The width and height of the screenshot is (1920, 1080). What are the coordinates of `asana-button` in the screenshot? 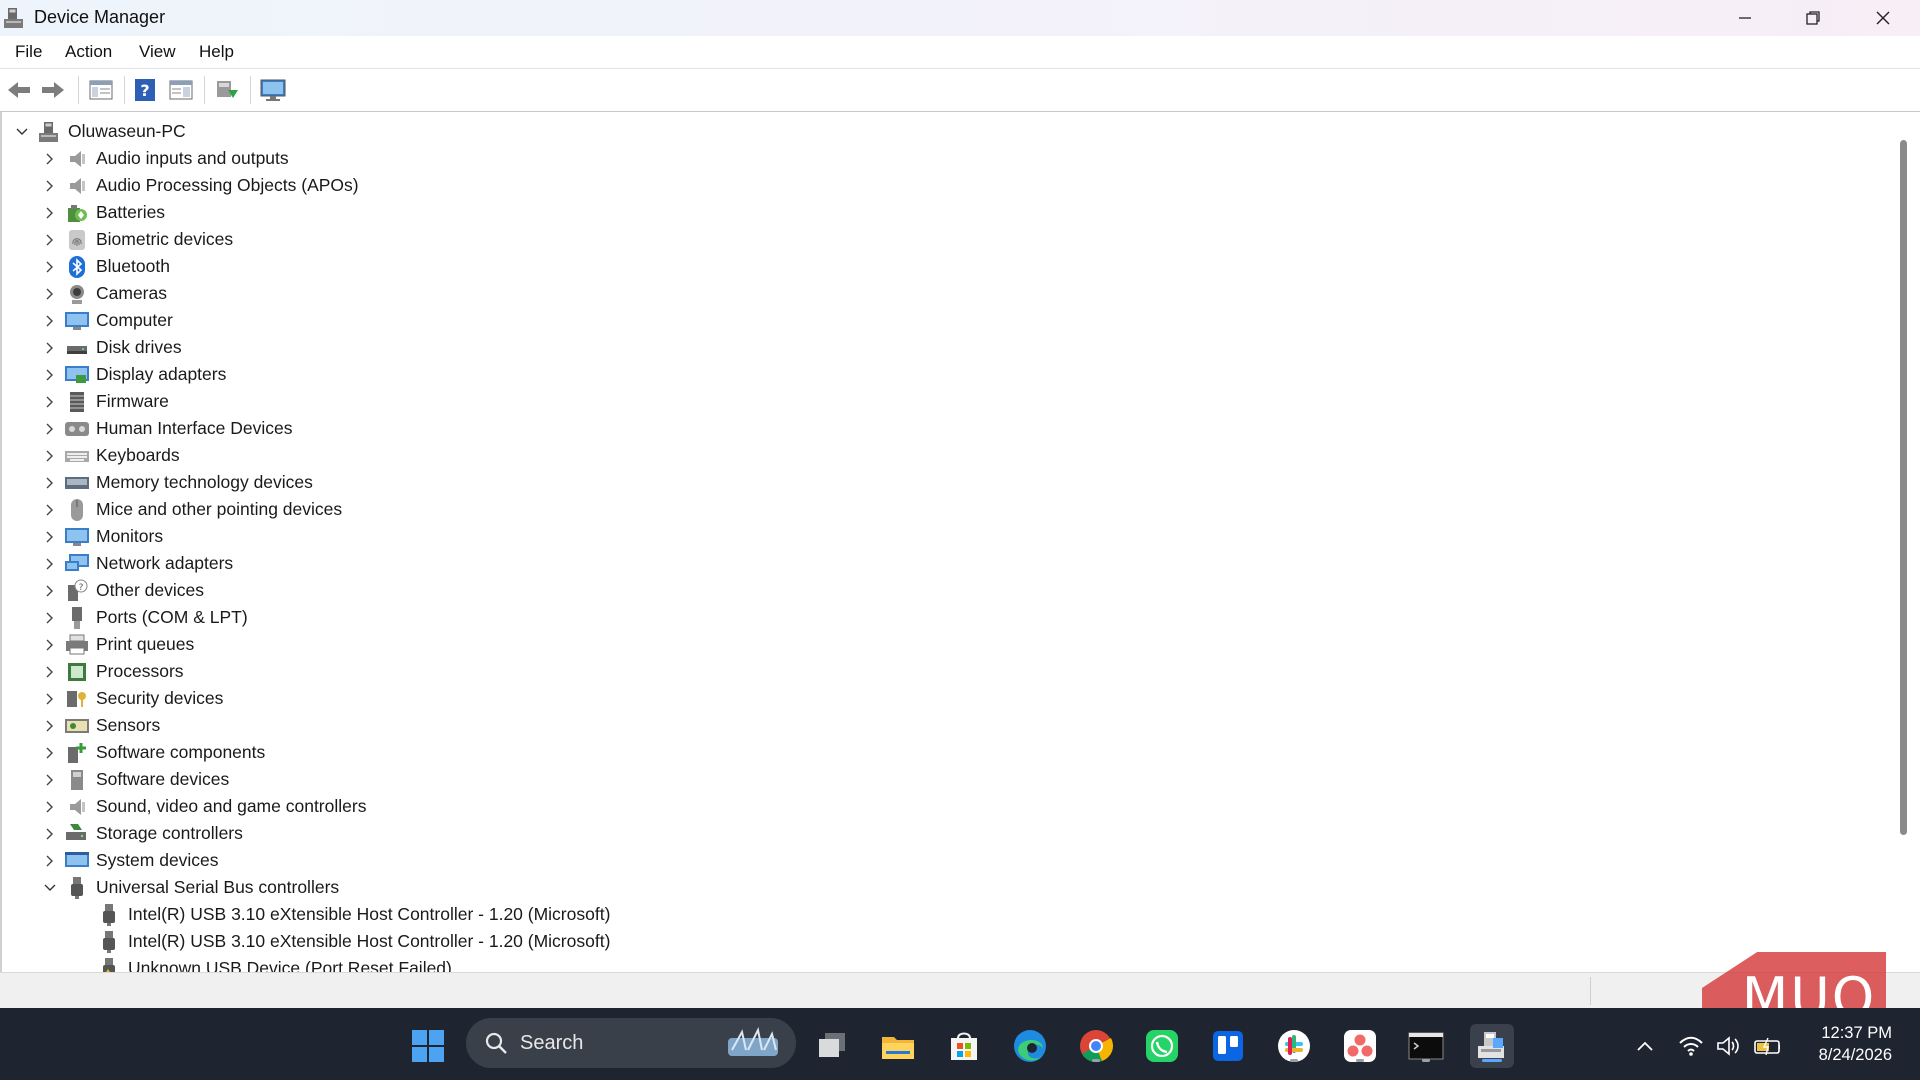 It's located at (1360, 1046).